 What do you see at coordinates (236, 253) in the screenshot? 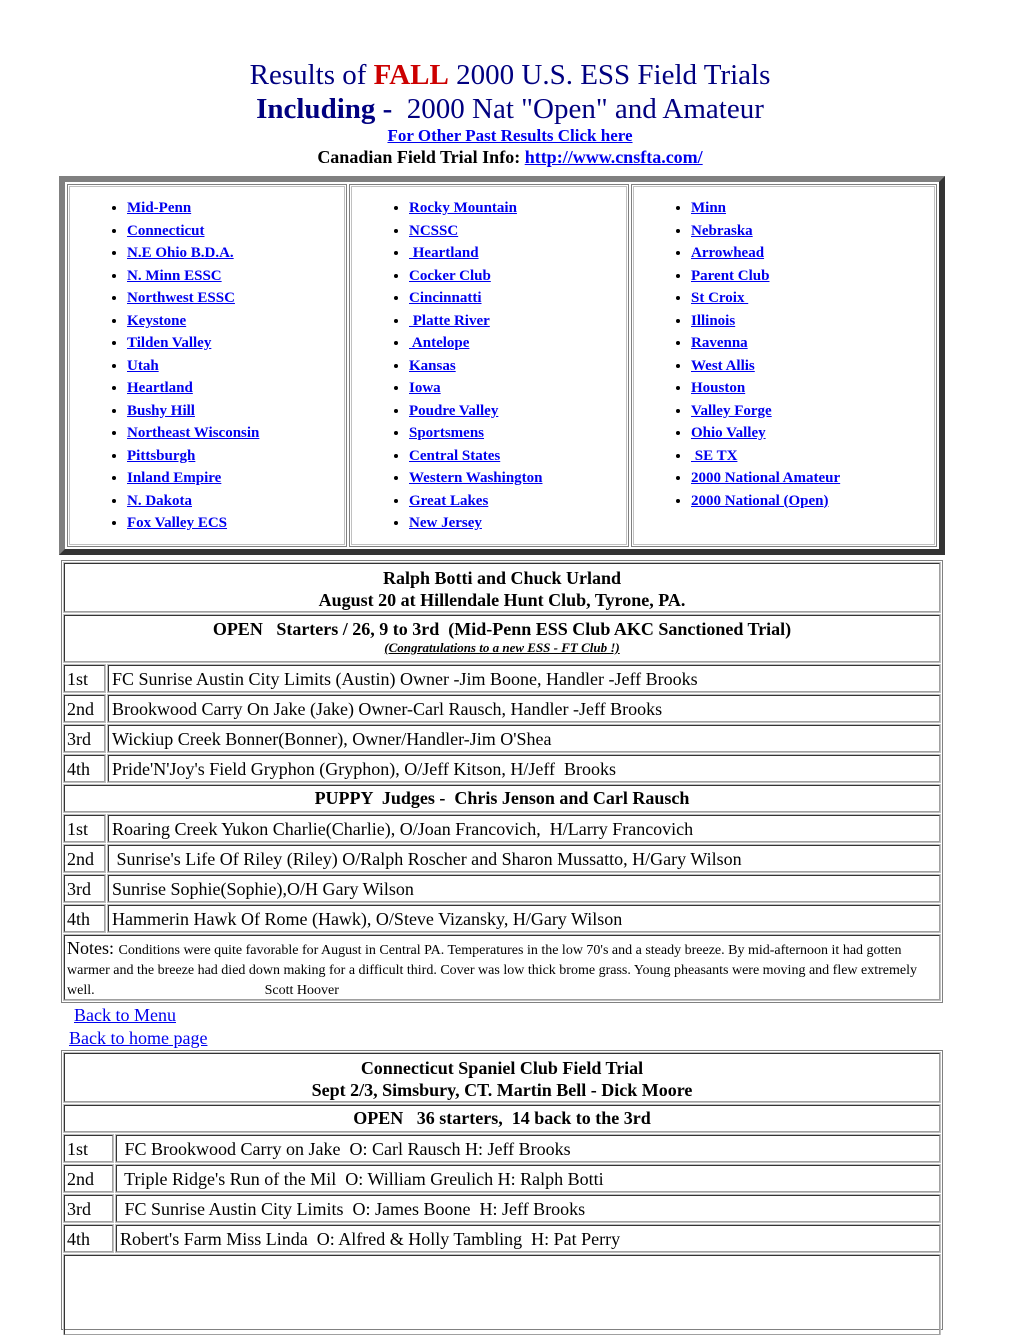
I see `menu-item: N.E Ohio B.D.A.` at bounding box center [236, 253].